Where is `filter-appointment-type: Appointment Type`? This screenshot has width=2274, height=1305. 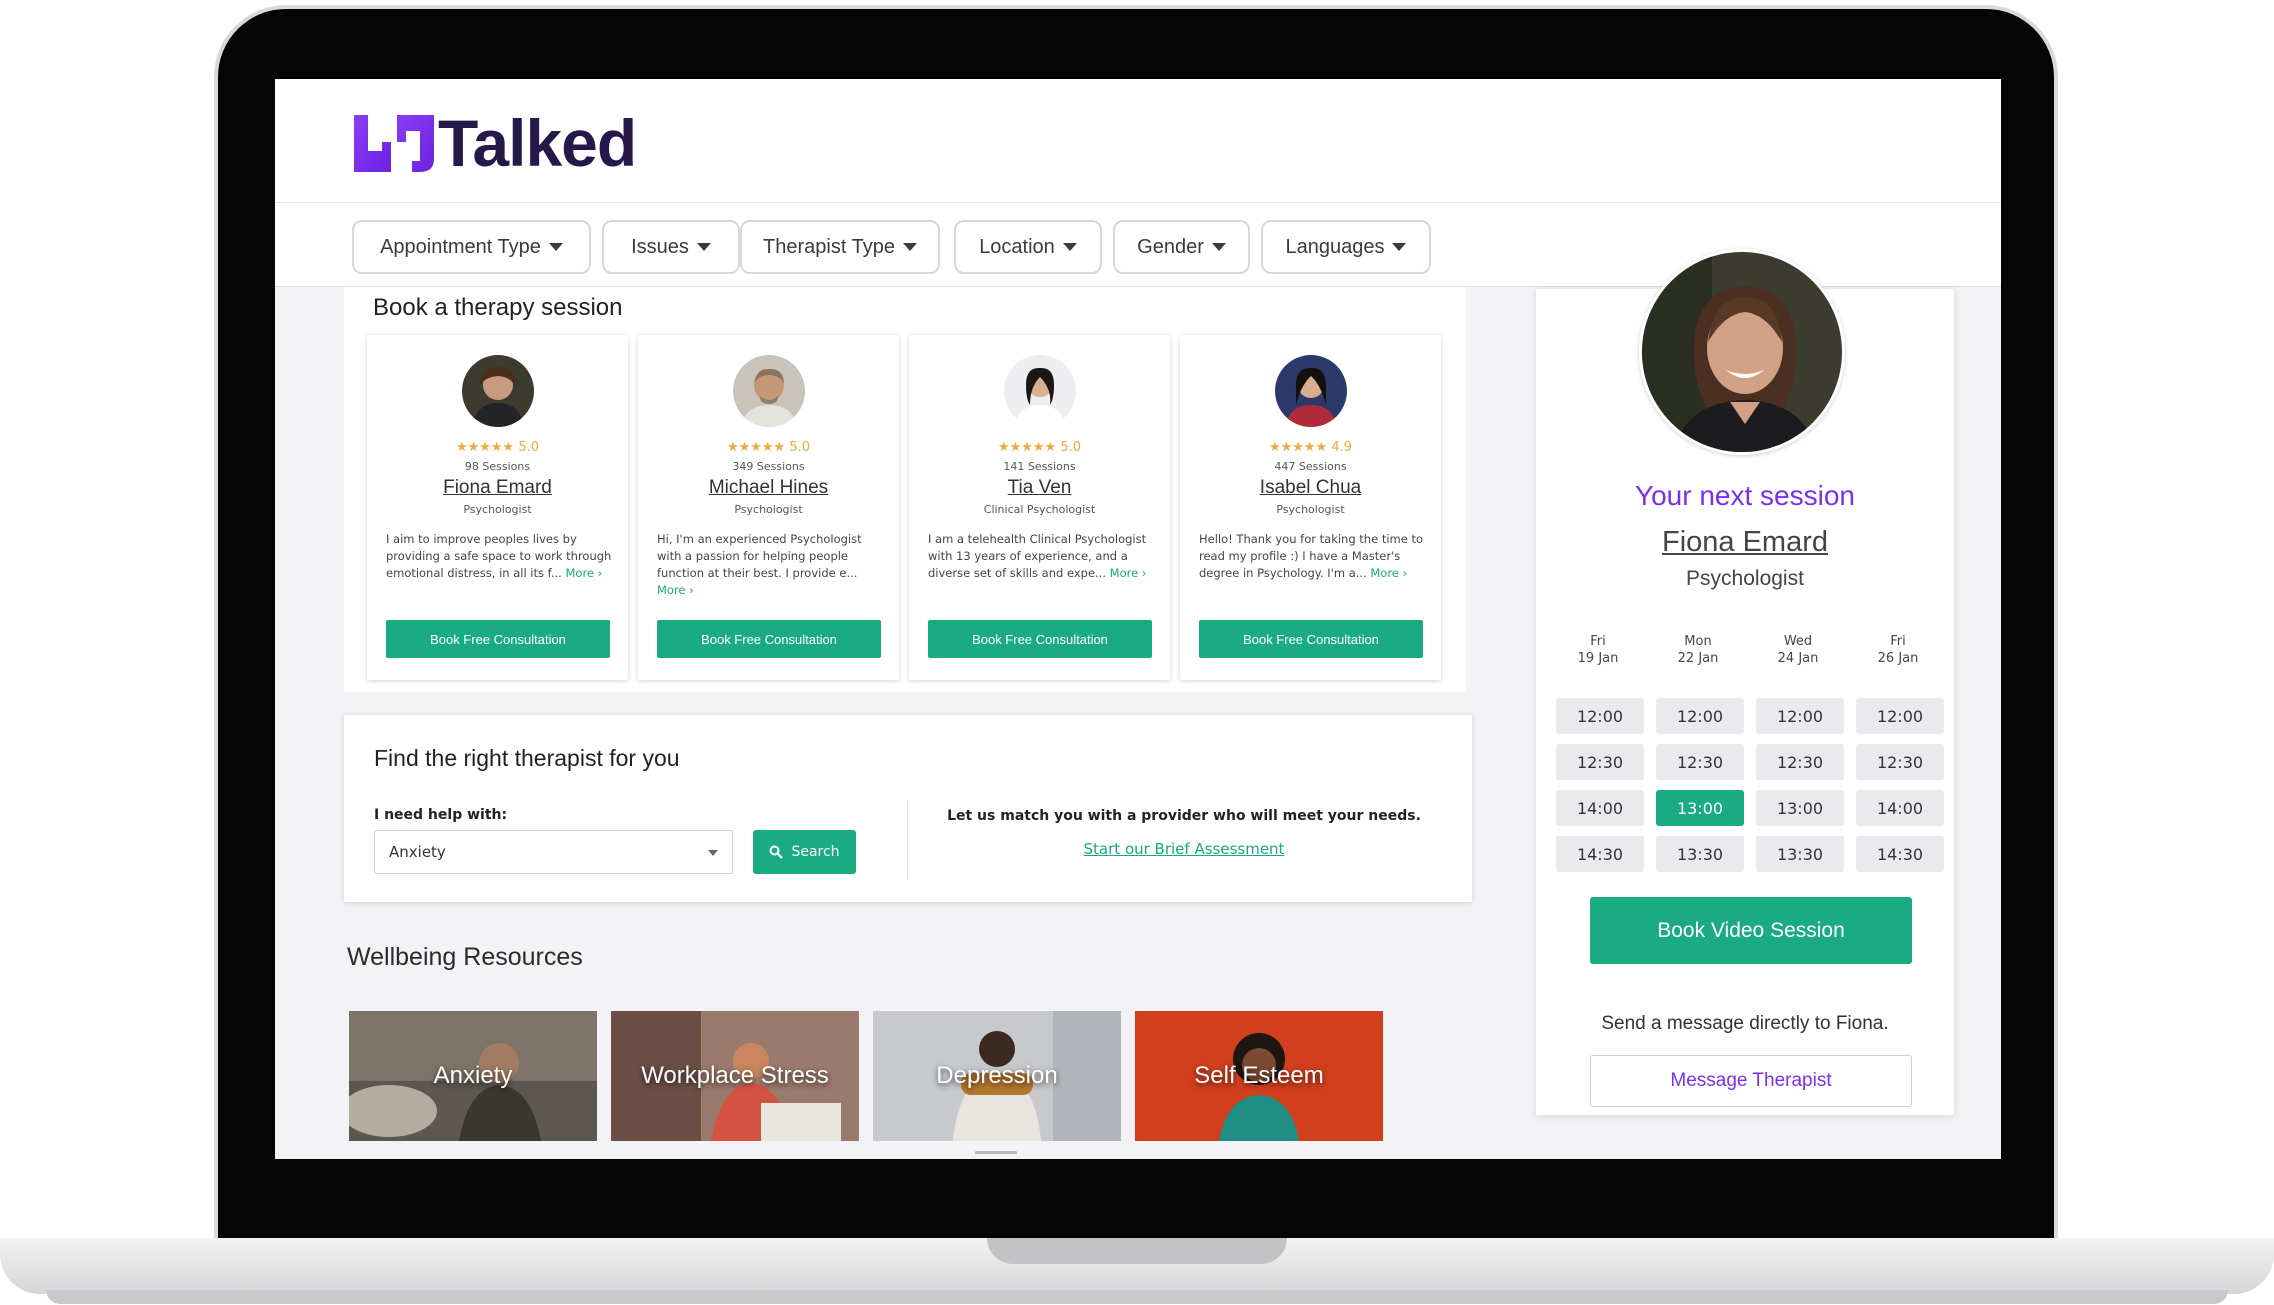
filter-appointment-type: Appointment Type is located at coordinates (471, 247).